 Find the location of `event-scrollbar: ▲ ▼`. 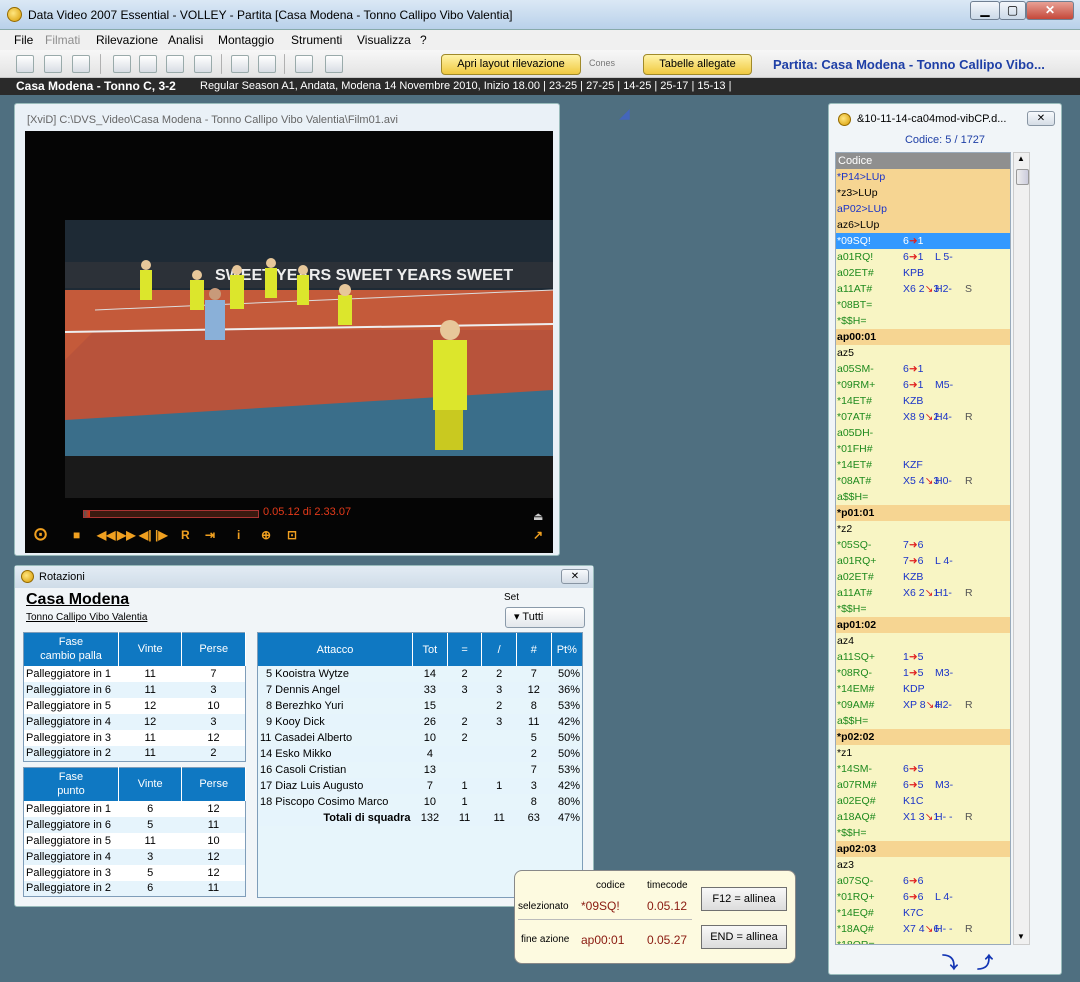

event-scrollbar: ▲ ▼ is located at coordinates (1021, 548).